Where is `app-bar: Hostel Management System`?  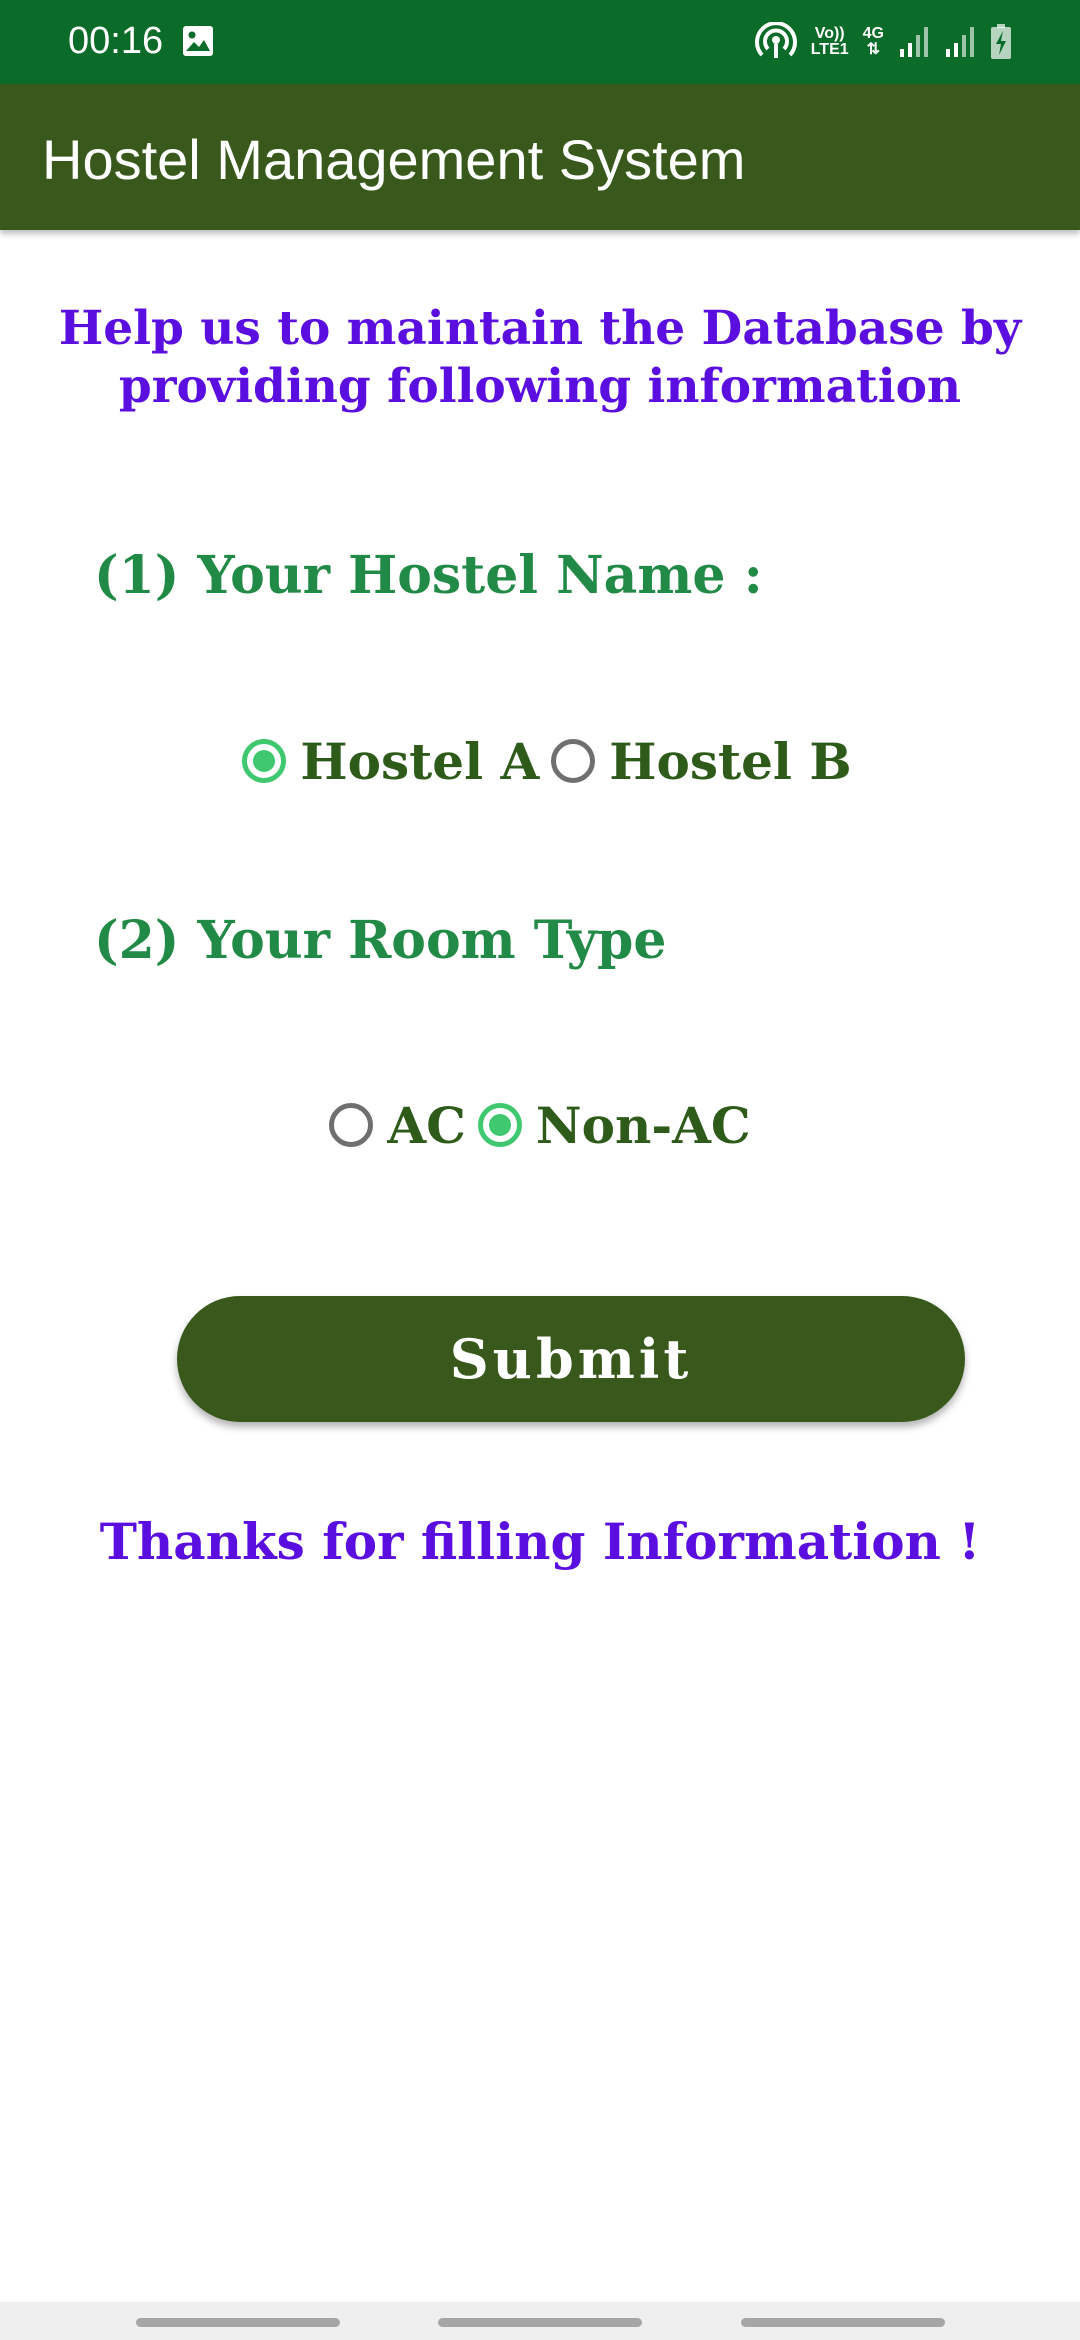
app-bar: Hostel Management System is located at coordinates (540, 157).